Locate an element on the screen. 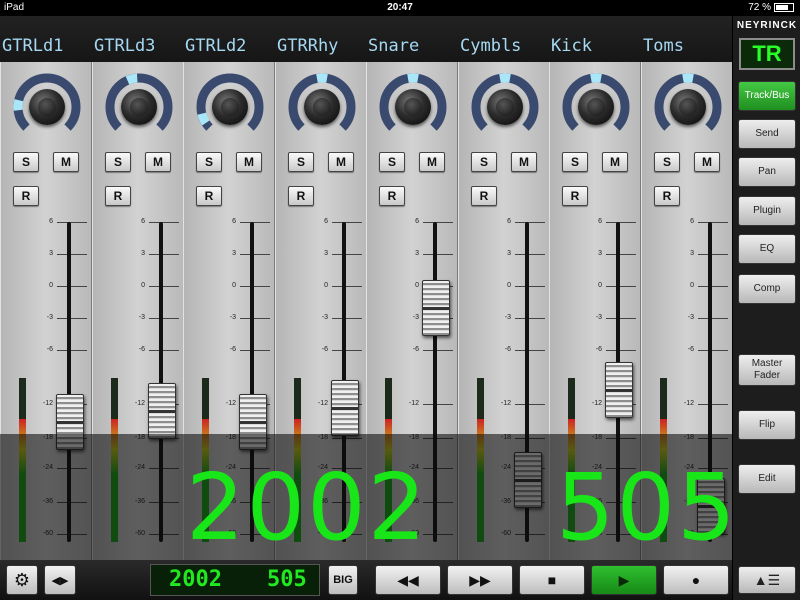 Image resolution: width=800 pixels, height=600 pixels. eq-button: EQ is located at coordinates (767, 249).